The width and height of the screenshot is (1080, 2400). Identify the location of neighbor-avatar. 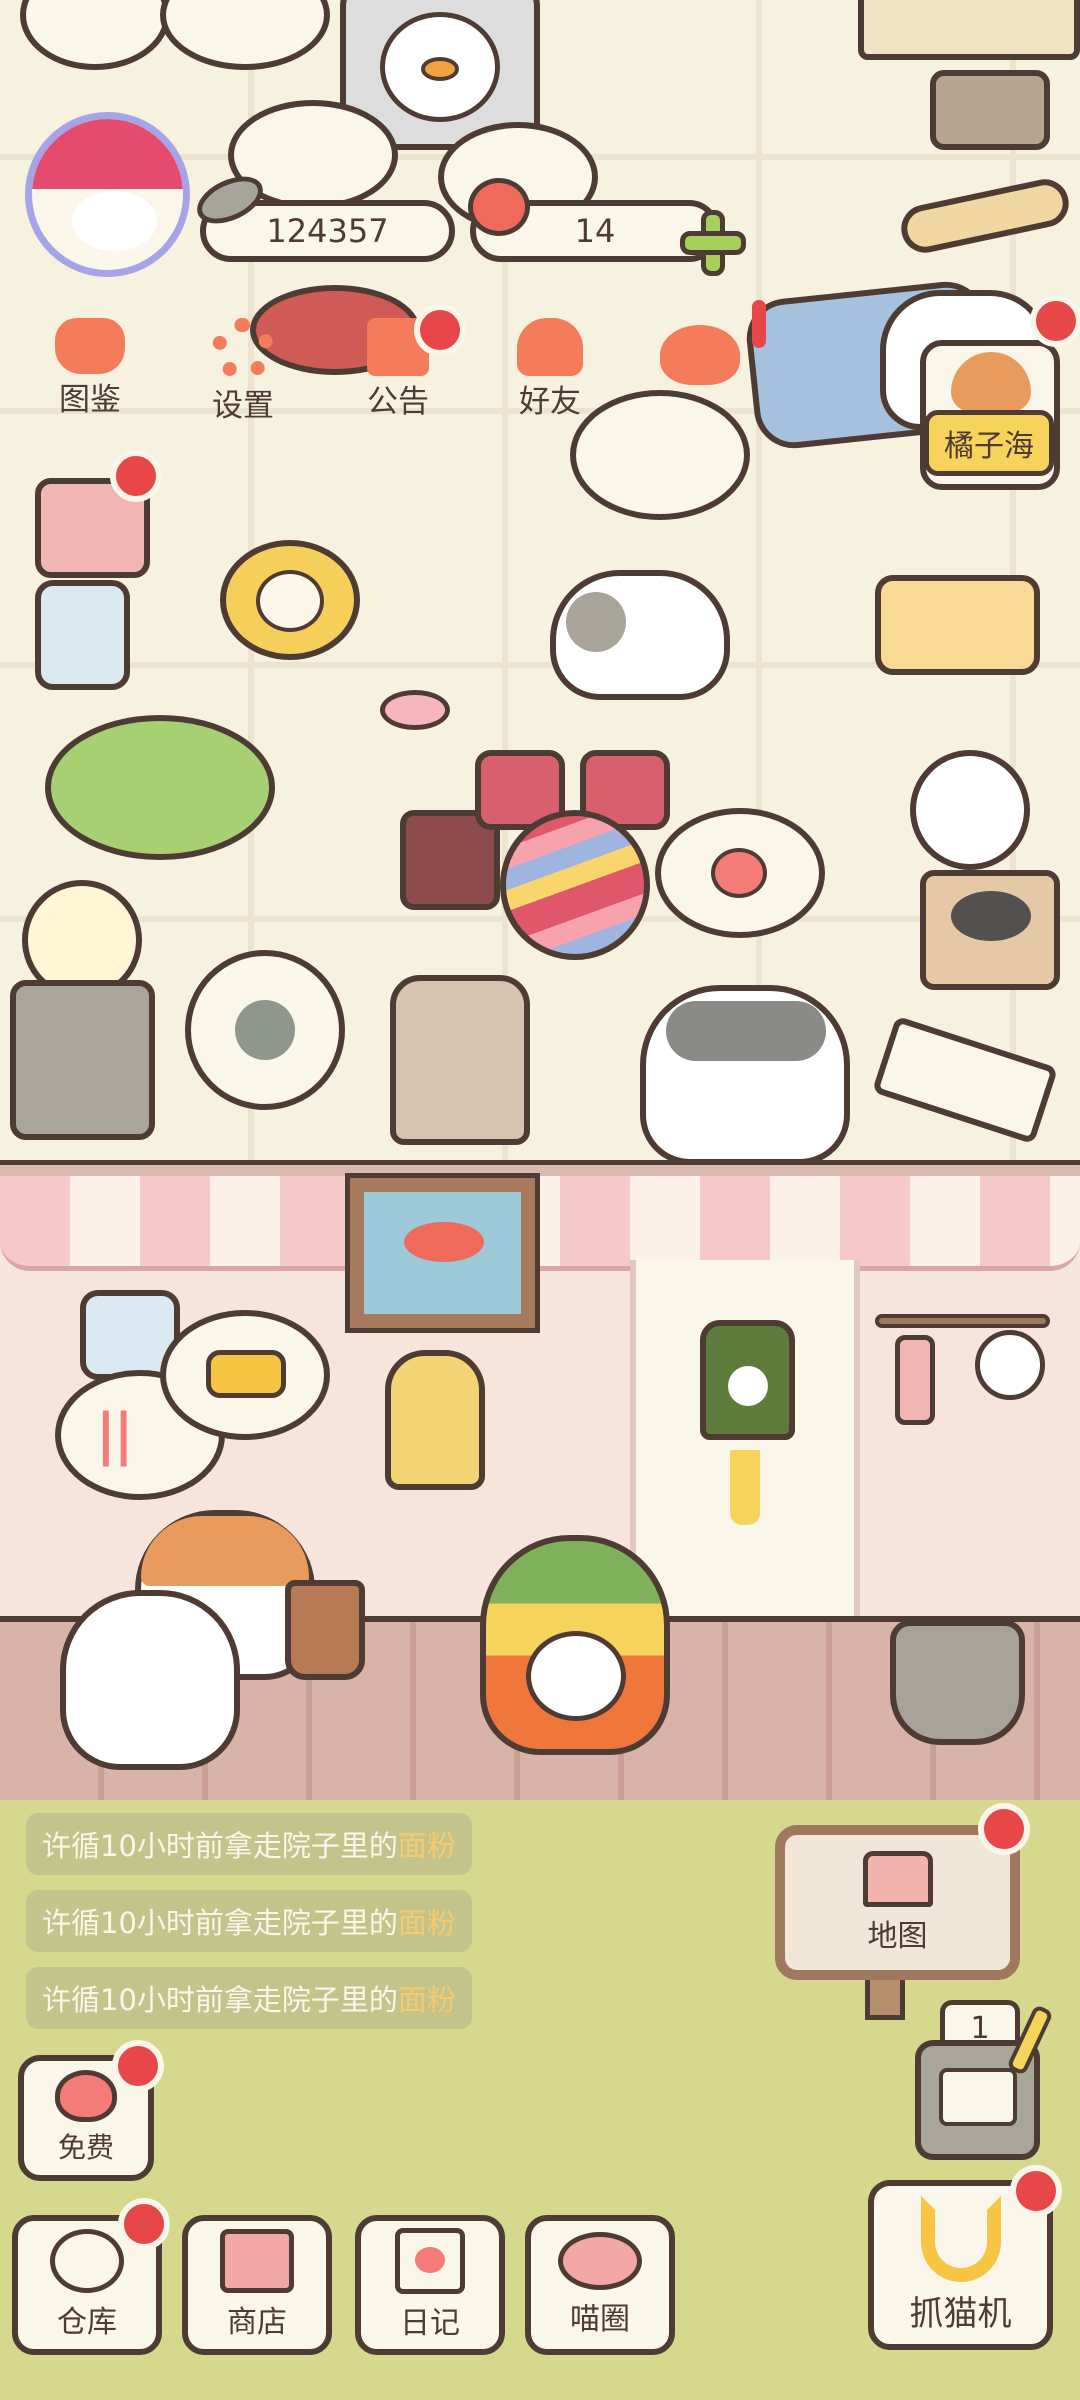
(991, 382).